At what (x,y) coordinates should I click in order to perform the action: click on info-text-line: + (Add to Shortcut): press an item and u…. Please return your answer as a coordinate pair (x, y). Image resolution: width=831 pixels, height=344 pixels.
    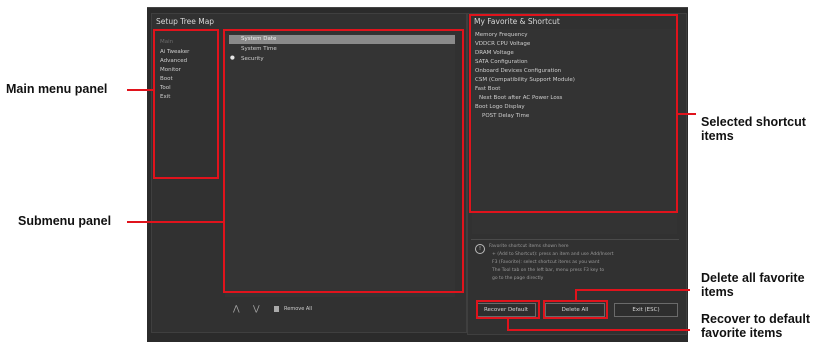
    Looking at the image, I should click on (553, 254).